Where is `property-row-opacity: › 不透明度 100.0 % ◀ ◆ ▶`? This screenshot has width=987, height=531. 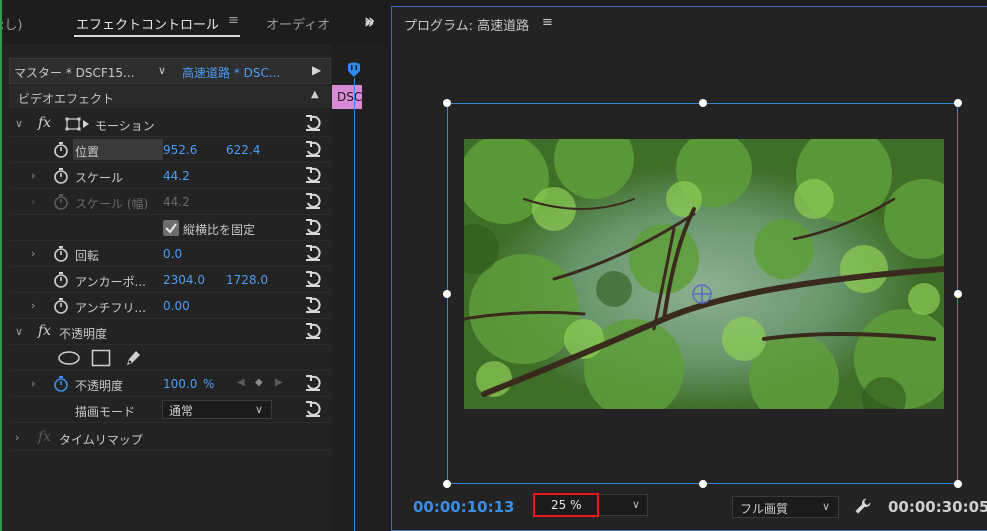 property-row-opacity: › 不透明度 100.0 % ◀ ◆ ▶ is located at coordinates (170, 384).